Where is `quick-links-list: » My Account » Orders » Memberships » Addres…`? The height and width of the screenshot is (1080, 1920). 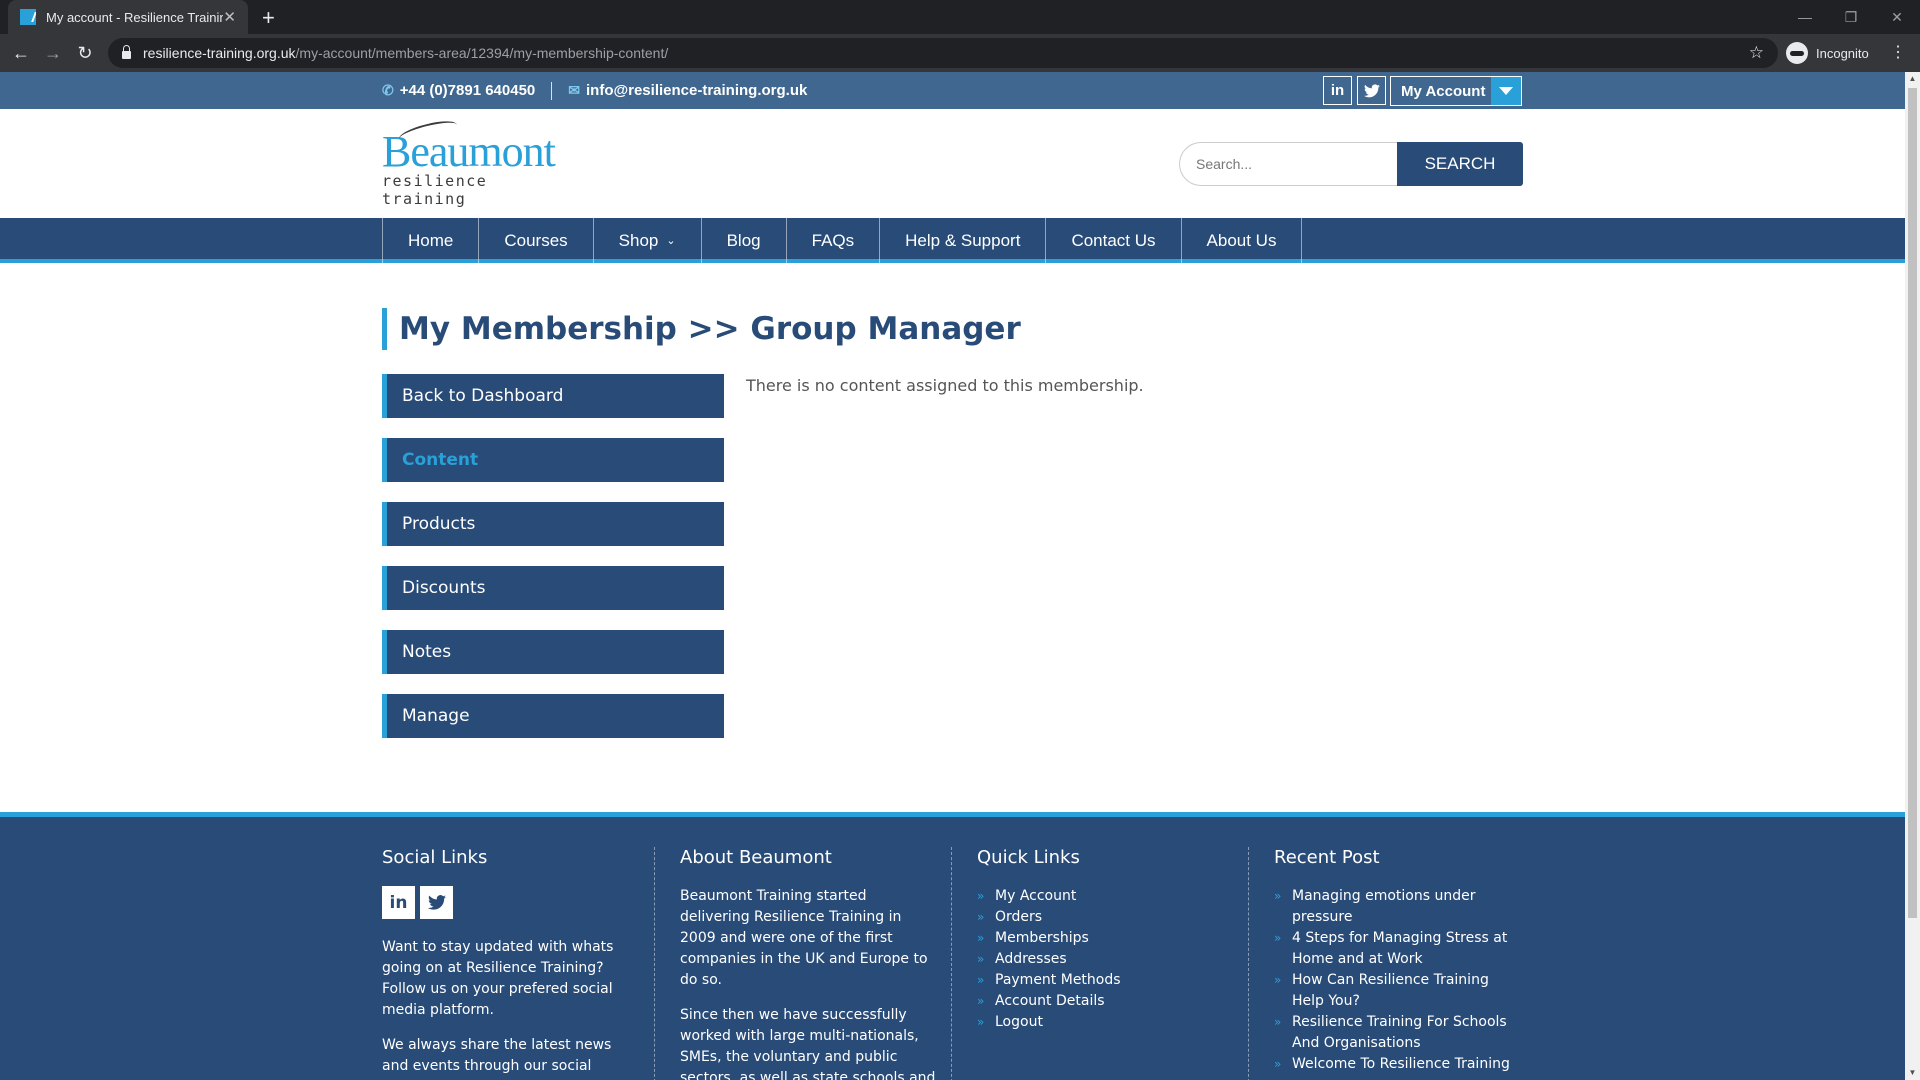 quick-links-list: » My Account » Orders » Memberships » Addres… is located at coordinates (1107, 959).